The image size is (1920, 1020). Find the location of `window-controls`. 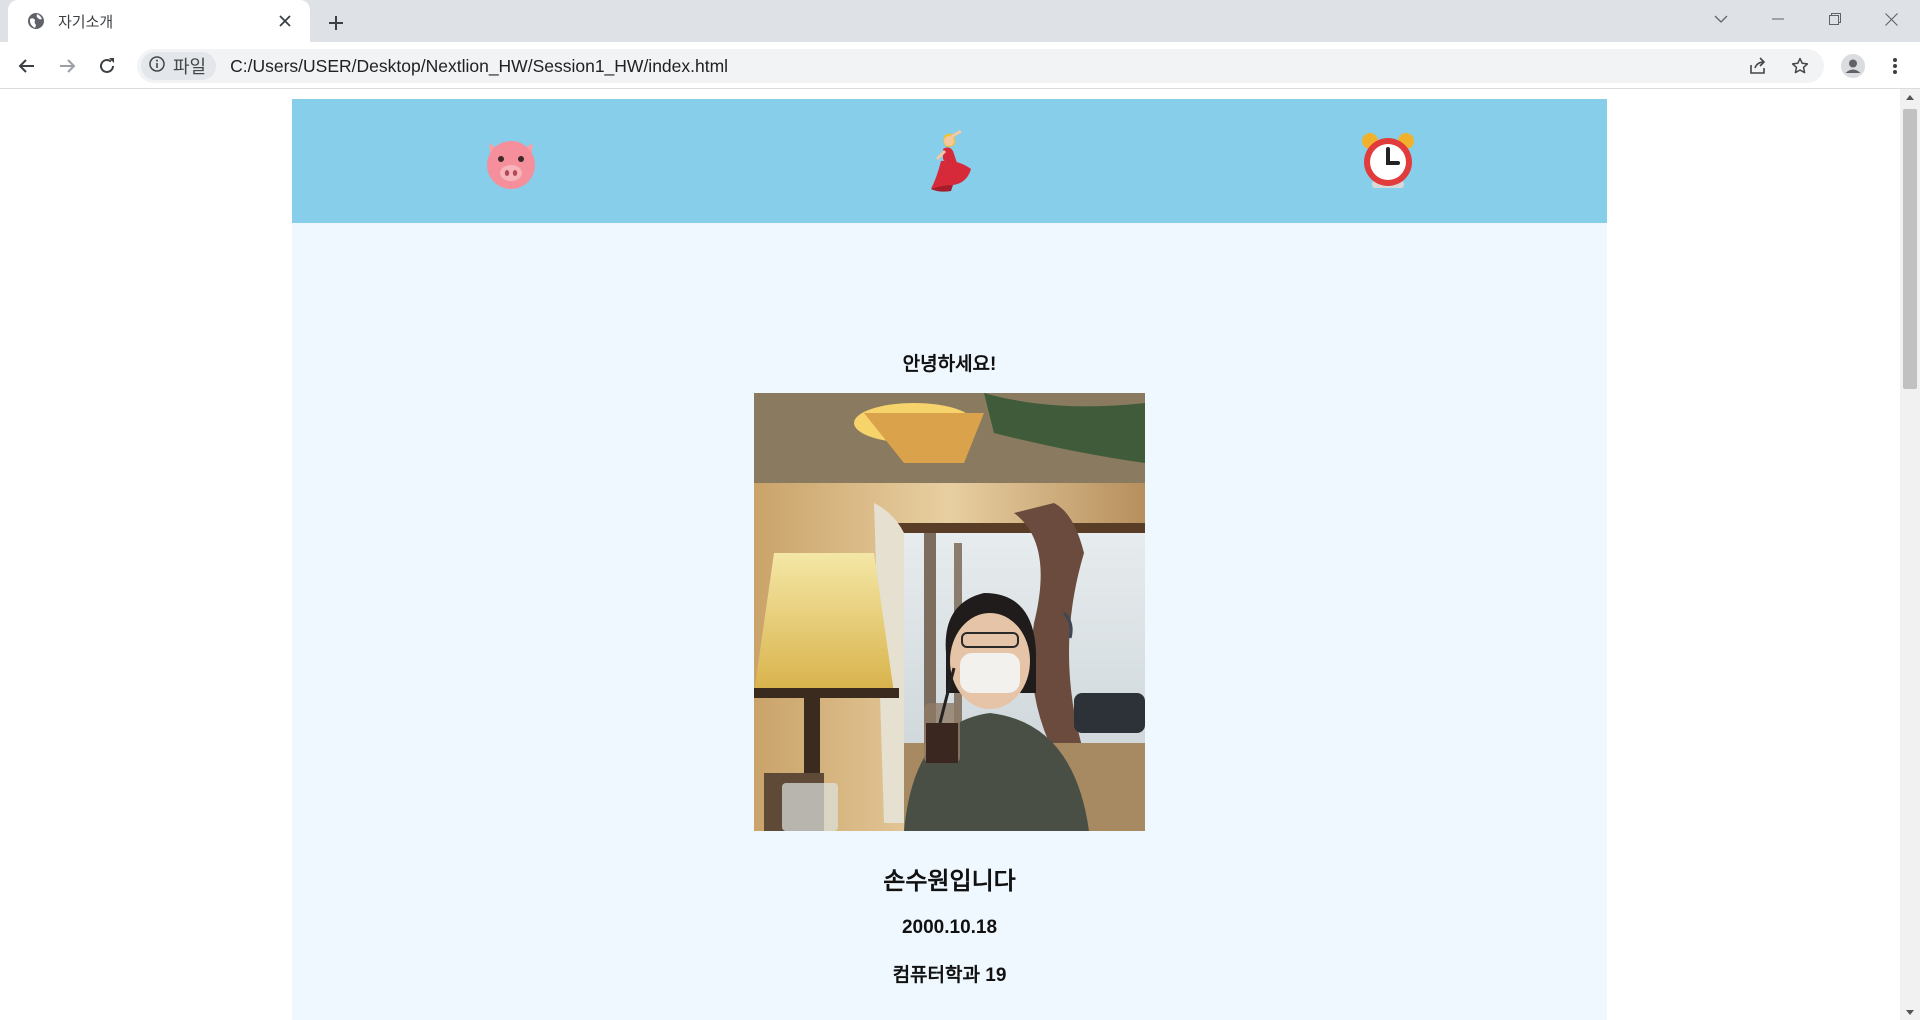

window-controls is located at coordinates (1806, 19).